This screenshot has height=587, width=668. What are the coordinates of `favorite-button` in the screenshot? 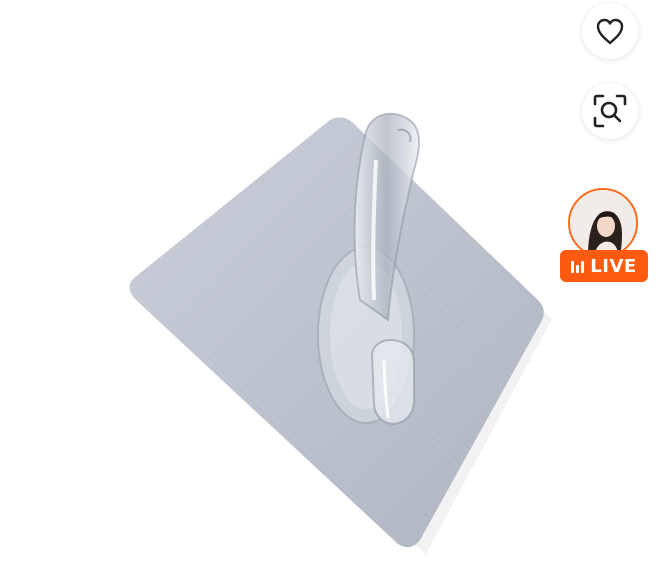 It's located at (610, 31).